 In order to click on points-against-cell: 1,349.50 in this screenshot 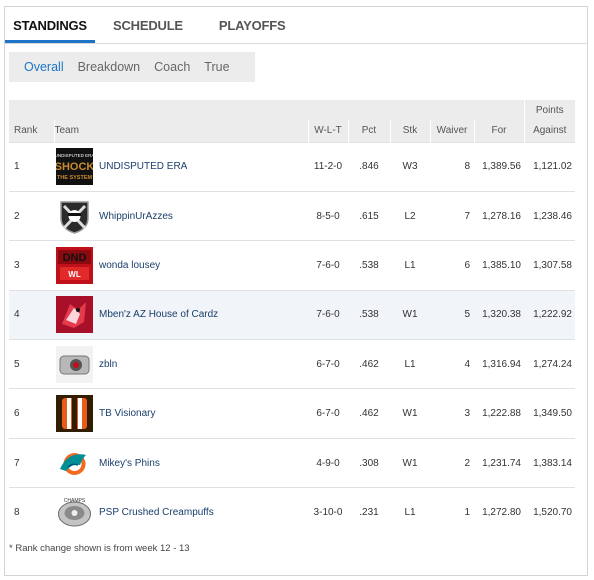, I will do `click(549, 413)`.